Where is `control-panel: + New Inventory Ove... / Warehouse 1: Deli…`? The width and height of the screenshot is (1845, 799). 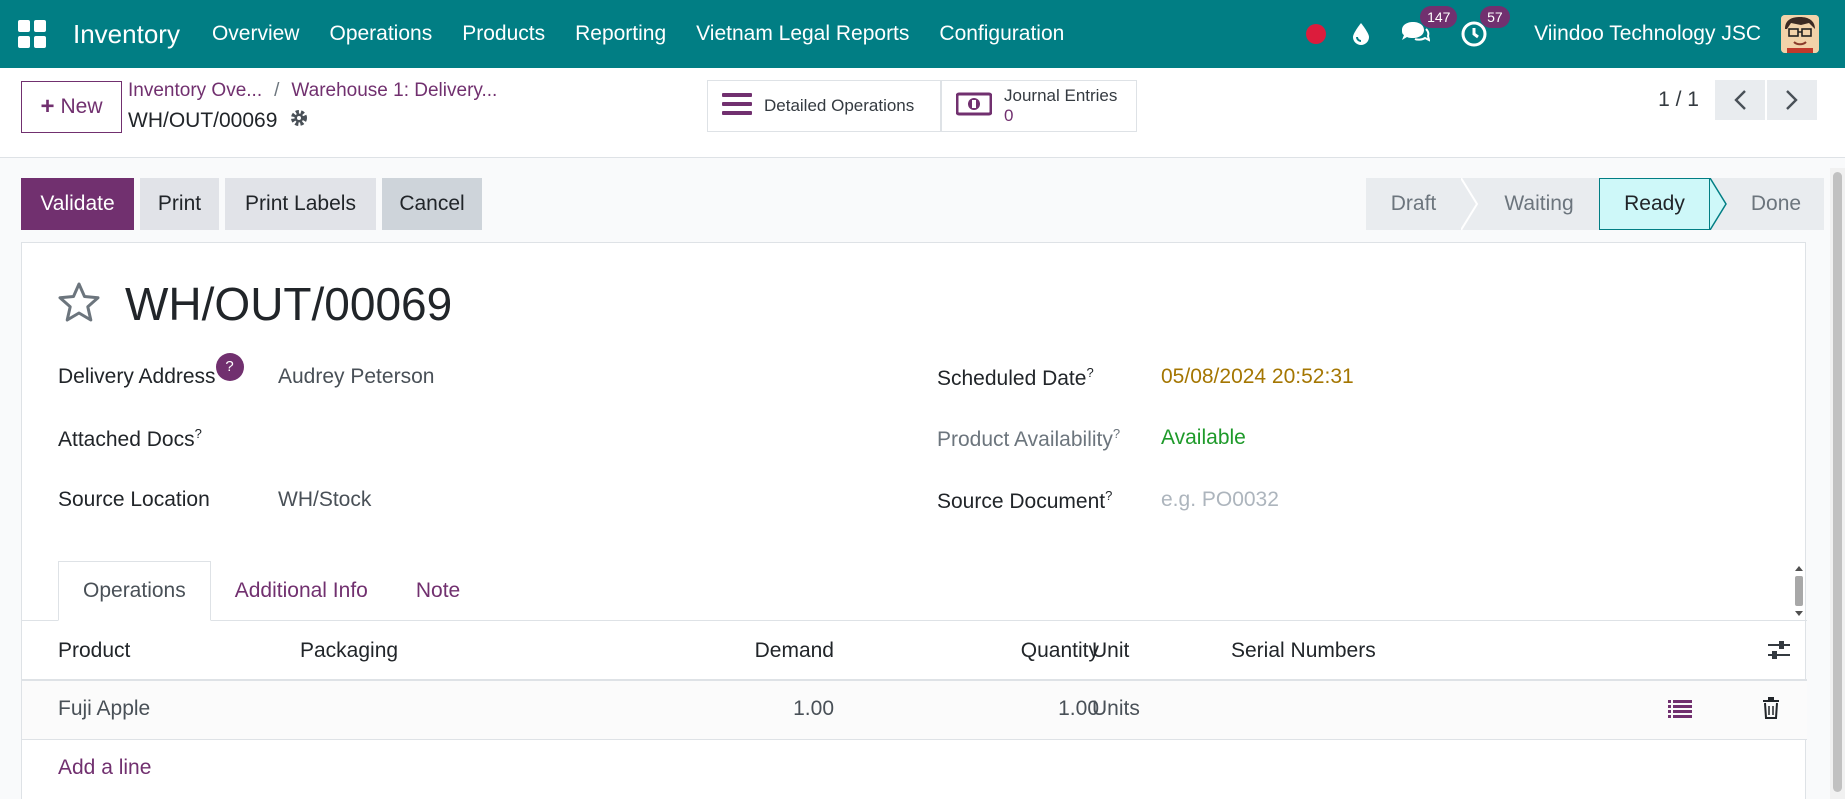
control-panel: + New Inventory Ove... / Warehouse 1: Deli… is located at coordinates (922, 113).